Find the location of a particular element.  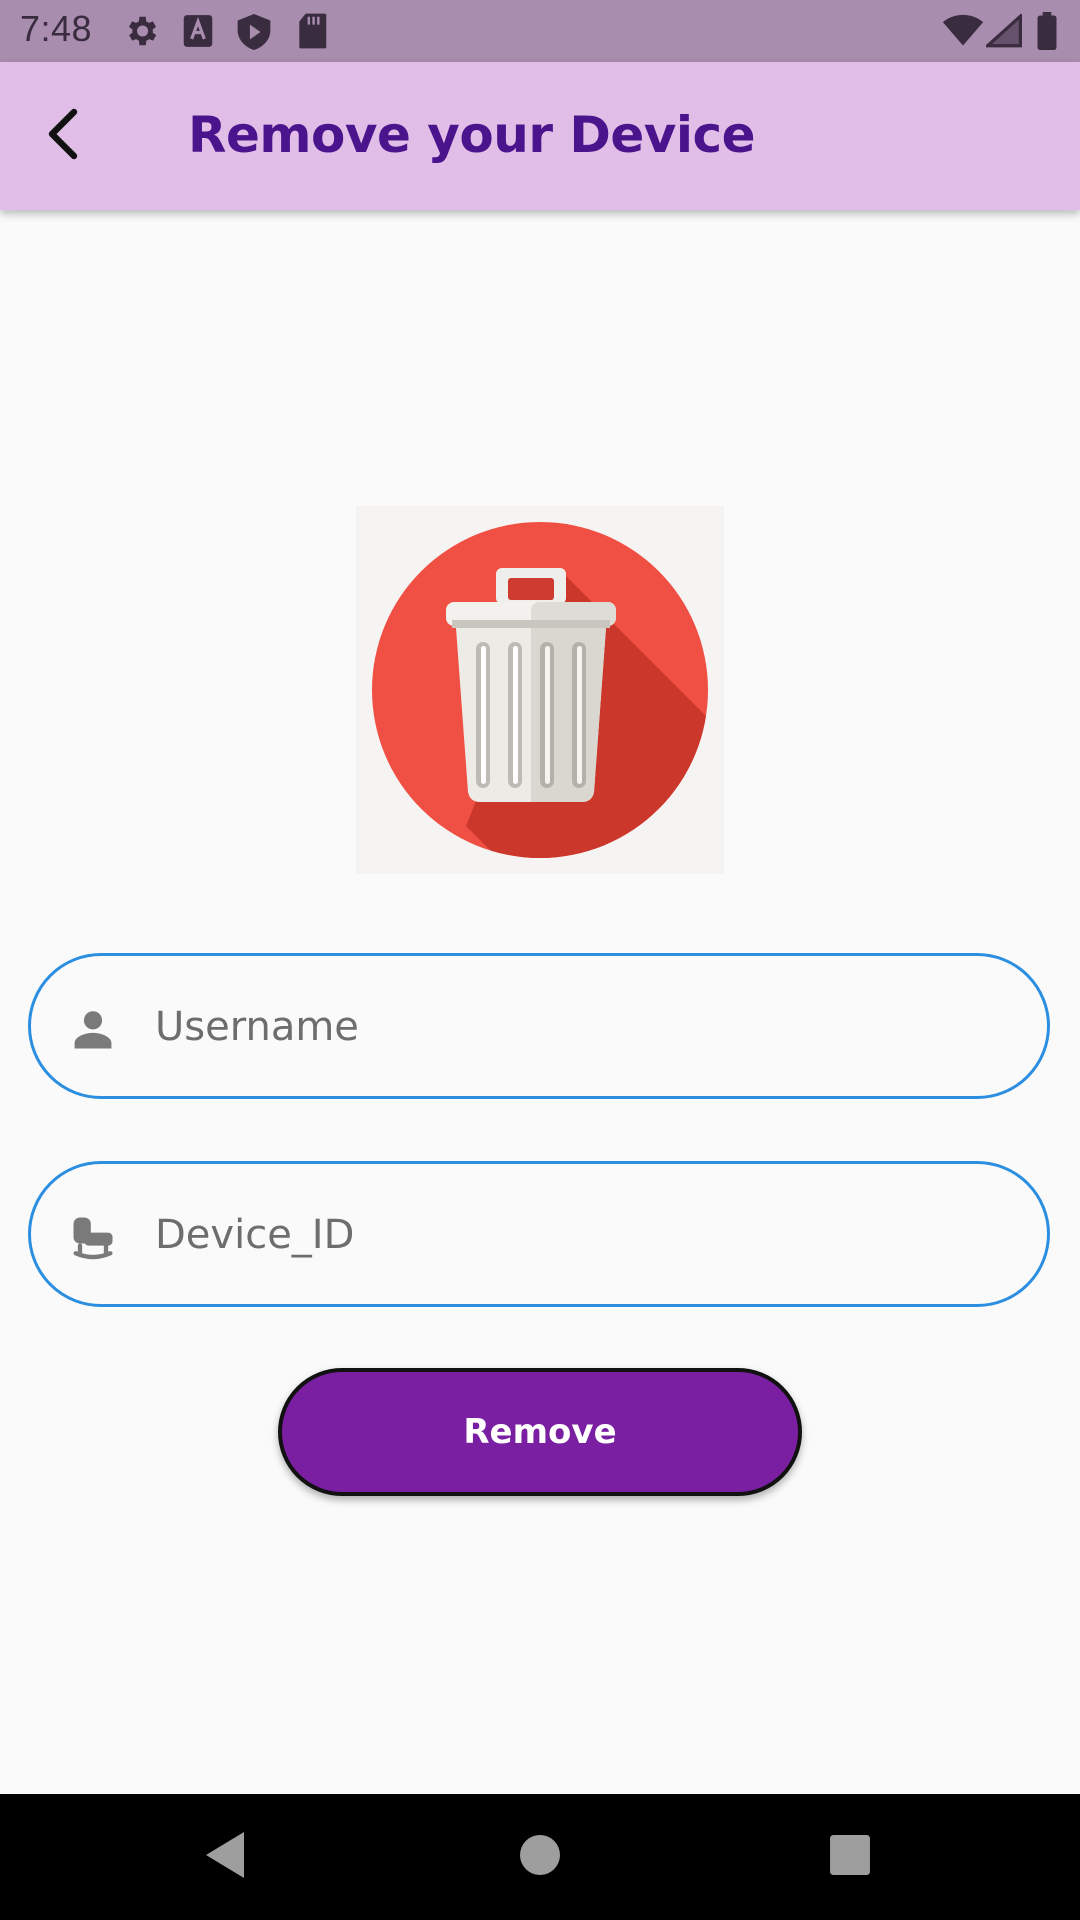

status-bar: 7:48 is located at coordinates (540, 31).